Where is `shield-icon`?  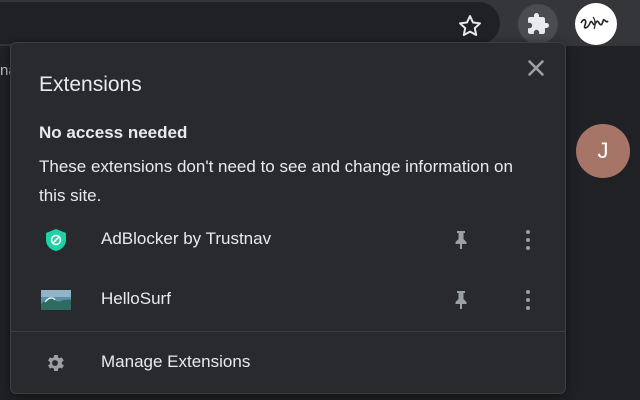 shield-icon is located at coordinates (56, 240).